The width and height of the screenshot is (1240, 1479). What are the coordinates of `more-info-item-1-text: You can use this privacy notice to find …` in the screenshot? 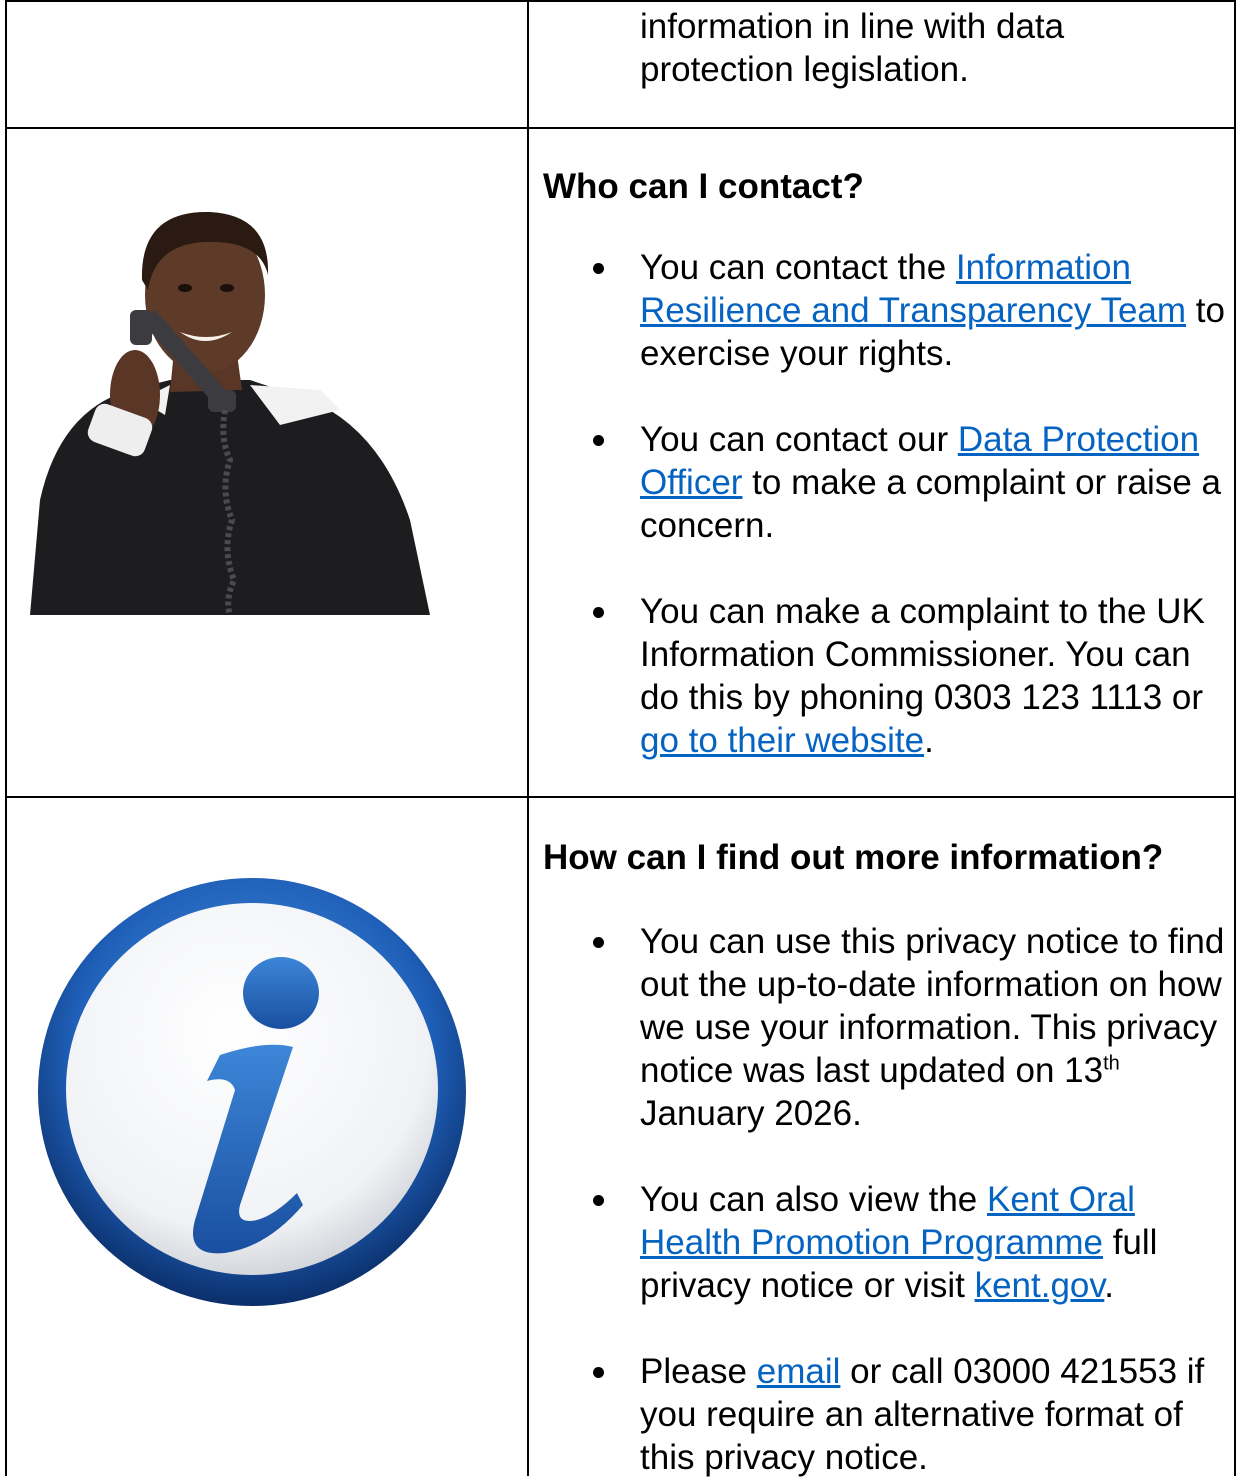 It's located at (932, 1006).